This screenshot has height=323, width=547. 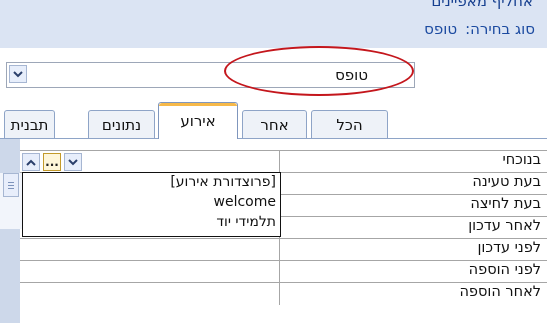 What do you see at coordinates (283, 271) in the screenshot?
I see `property-row-beforeinsert: לפני הוספה` at bounding box center [283, 271].